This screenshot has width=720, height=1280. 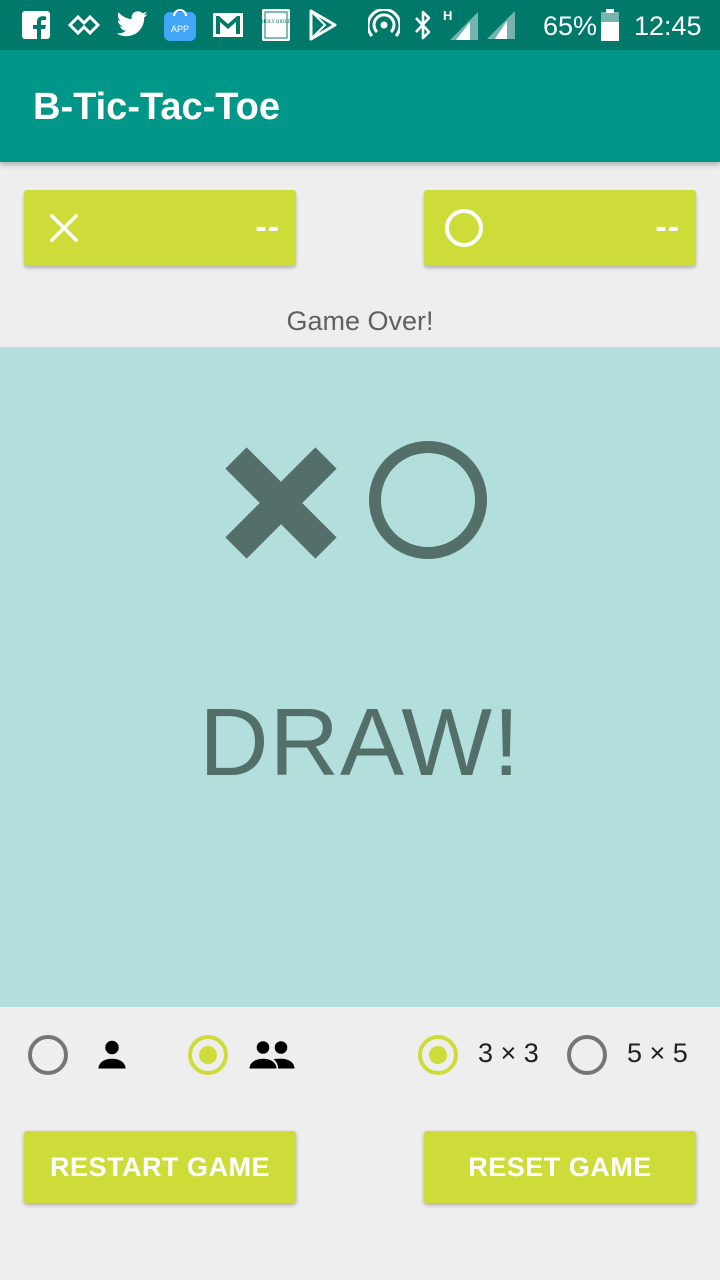 I want to click on signal-h-icon: H, so click(x=461, y=25).